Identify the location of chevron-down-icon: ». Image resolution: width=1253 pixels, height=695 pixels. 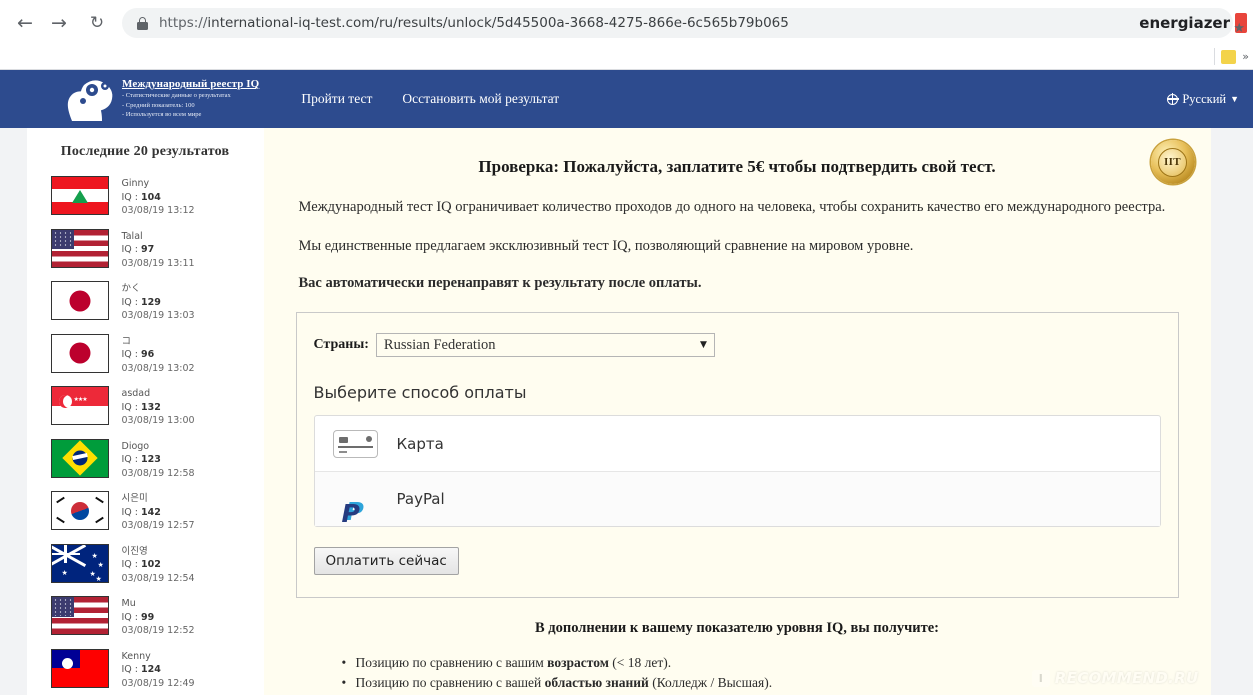
(1245, 56).